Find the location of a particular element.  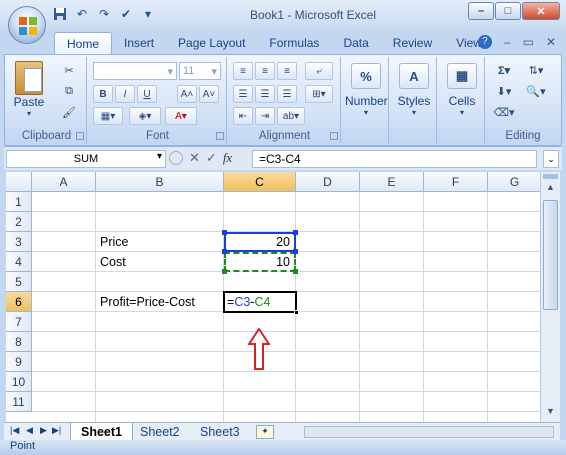

row-header-7: 7 is located at coordinates (19, 322).